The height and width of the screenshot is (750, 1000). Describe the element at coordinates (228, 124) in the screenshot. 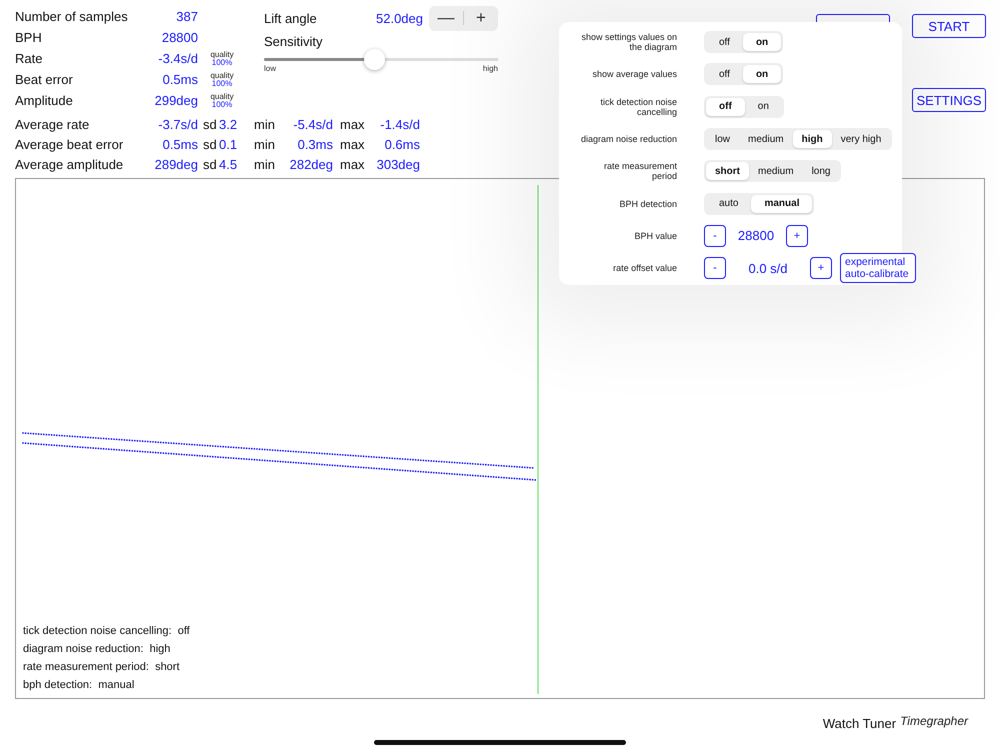

I see `sd-value: 3.2` at that location.